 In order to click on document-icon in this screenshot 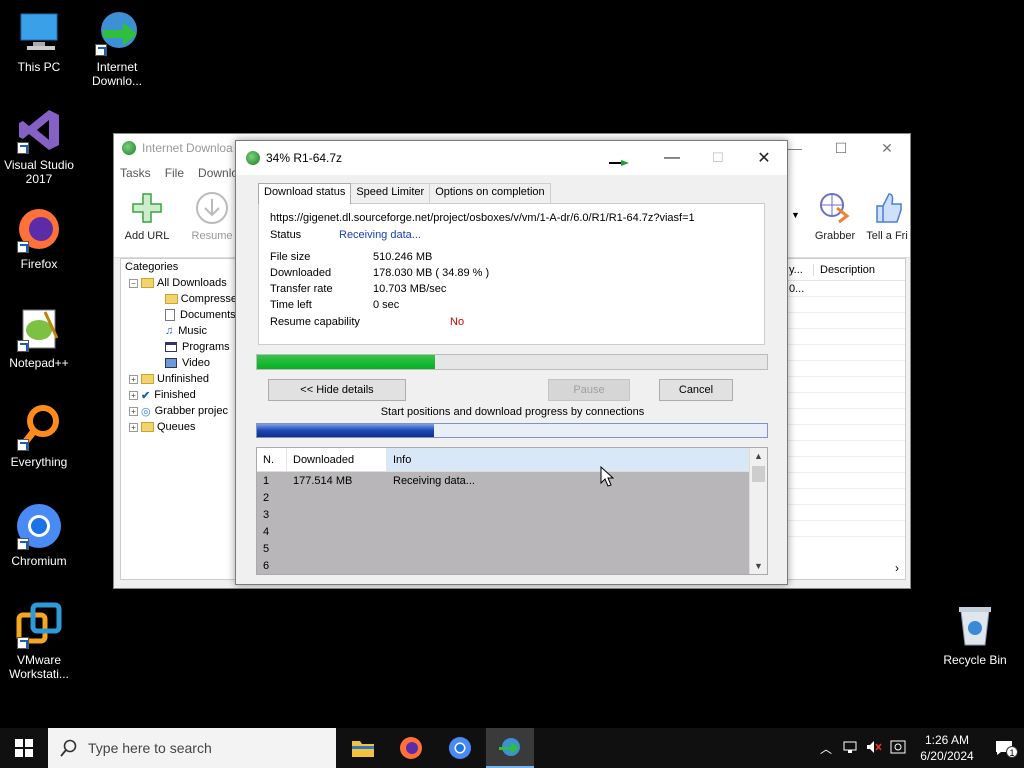, I will do `click(170, 315)`.